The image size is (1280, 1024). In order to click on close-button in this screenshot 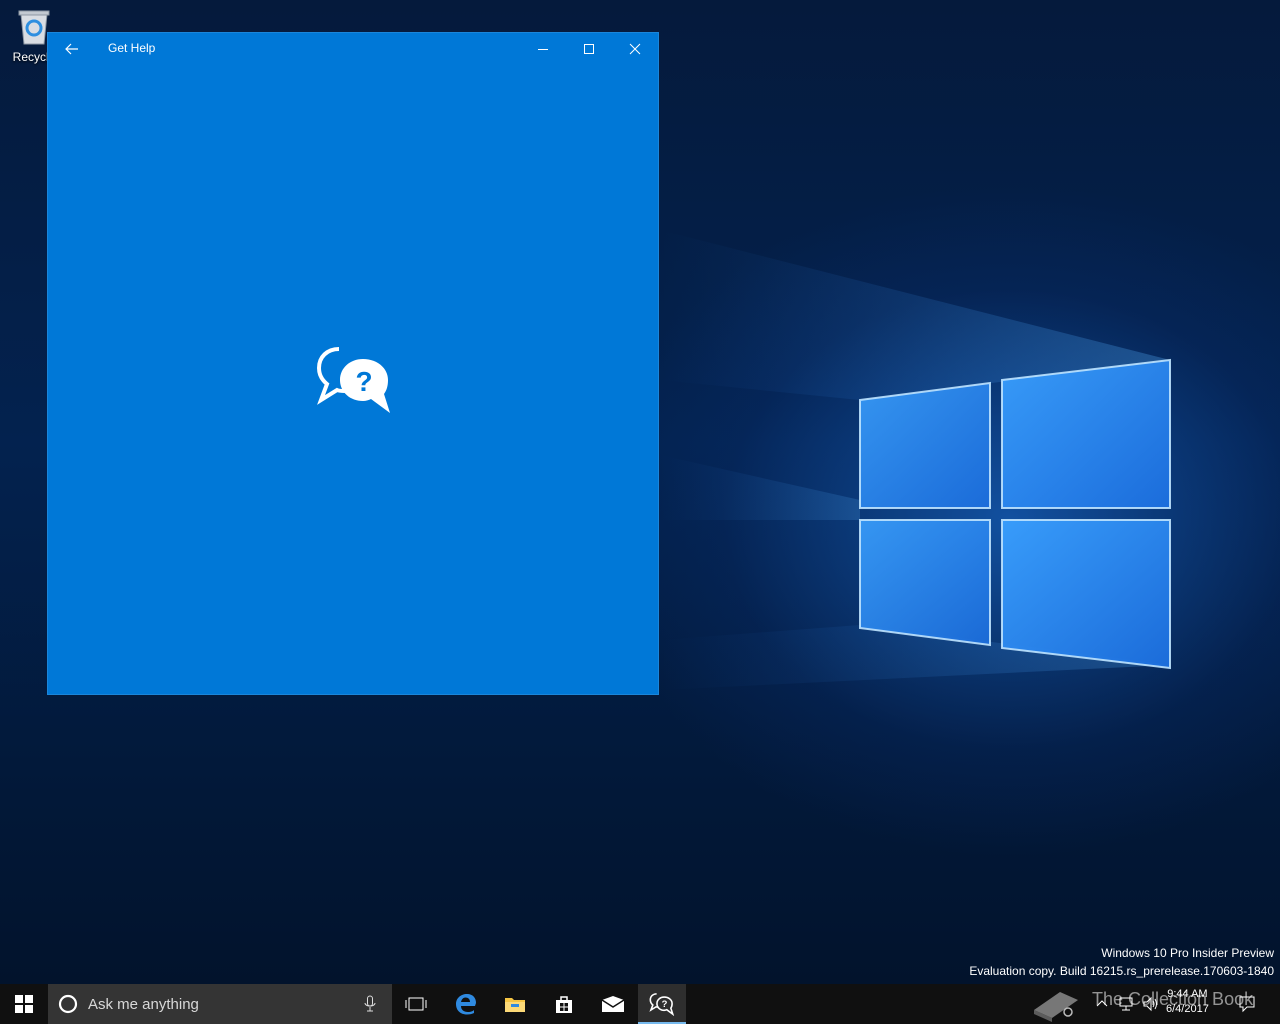, I will do `click(635, 49)`.